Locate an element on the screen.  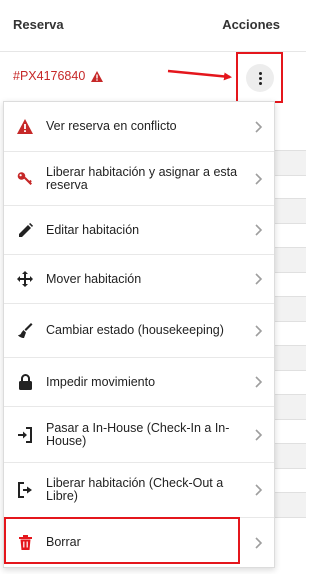
menu-item-label: Impedir movimiento is located at coordinates (101, 381).